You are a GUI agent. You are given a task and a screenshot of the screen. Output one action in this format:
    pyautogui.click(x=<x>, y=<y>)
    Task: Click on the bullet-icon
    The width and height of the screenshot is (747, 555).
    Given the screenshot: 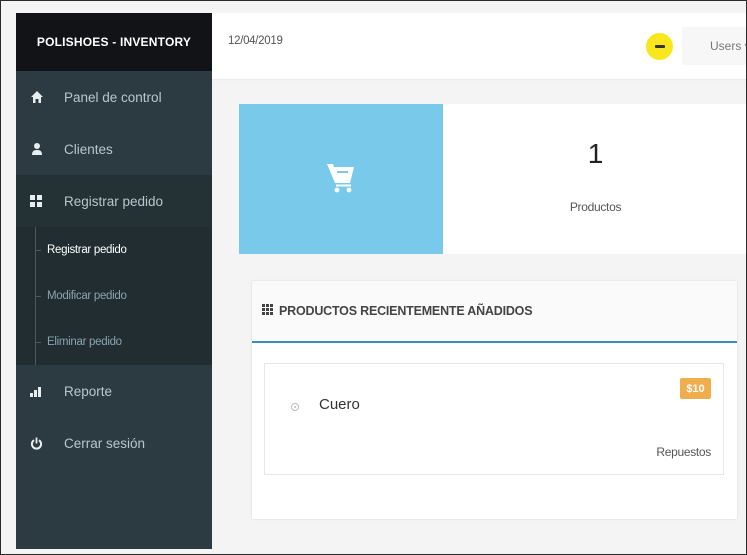 What is the action you would take?
    pyautogui.click(x=295, y=407)
    